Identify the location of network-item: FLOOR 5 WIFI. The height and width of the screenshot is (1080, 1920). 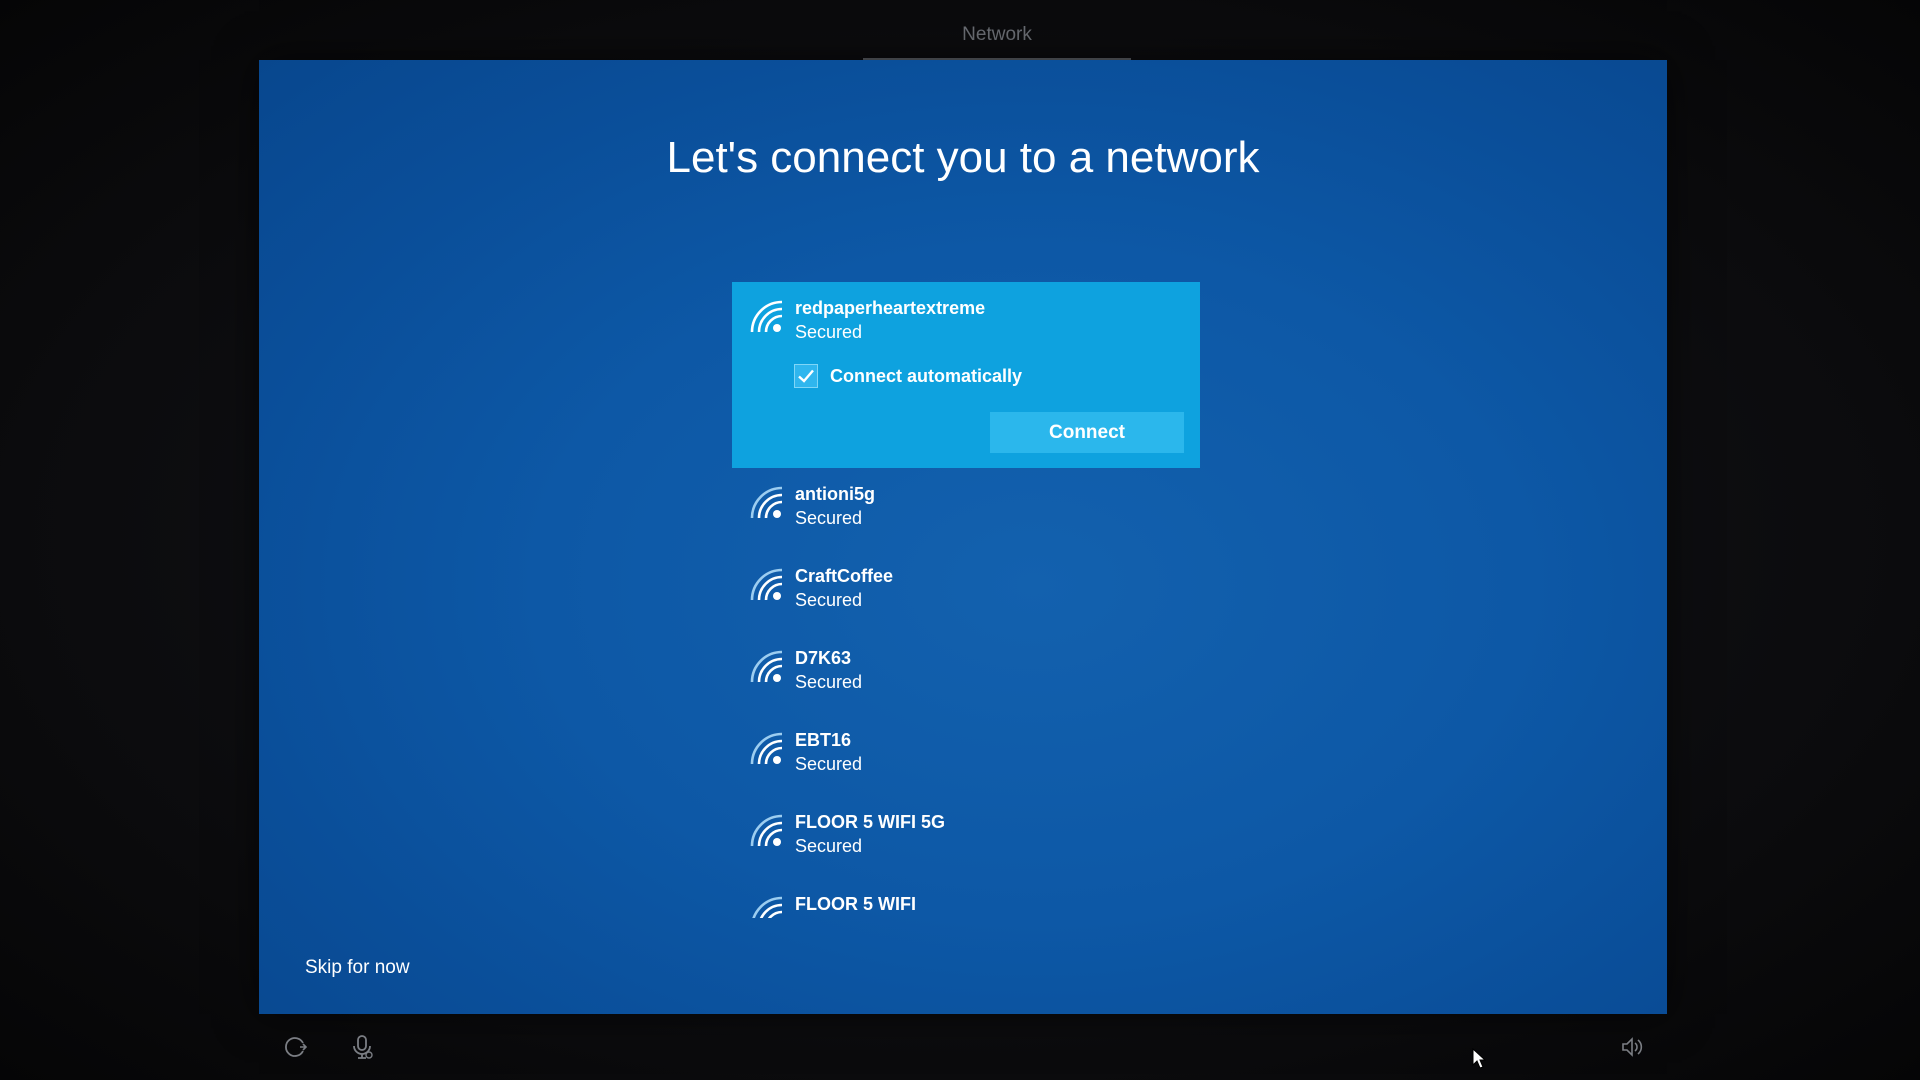
(966, 898).